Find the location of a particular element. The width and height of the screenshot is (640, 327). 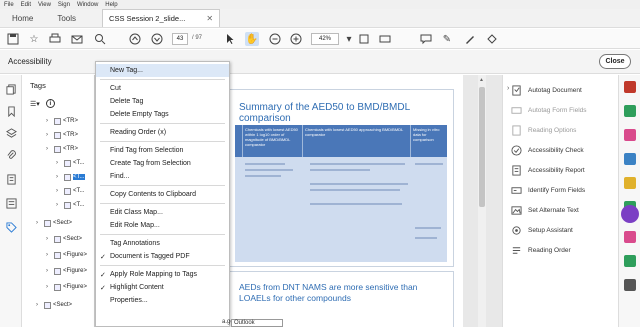

context-menu-item: ✓ Apply Role Mapping to Tags is located at coordinates (162, 274).